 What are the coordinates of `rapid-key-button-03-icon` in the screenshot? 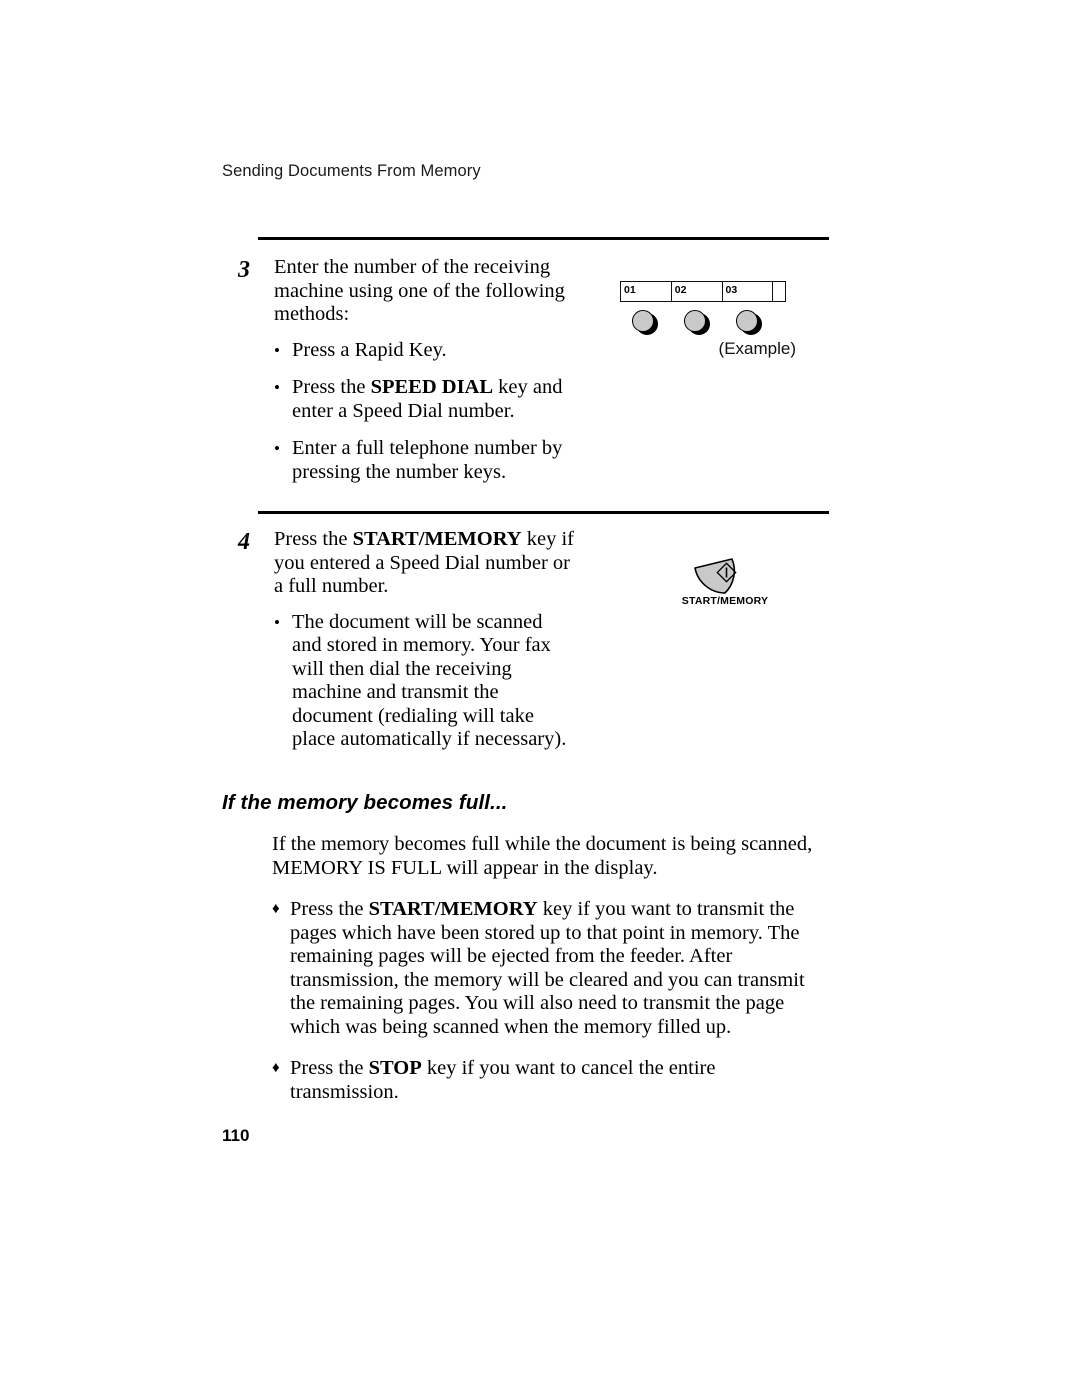 It's located at (749, 322).